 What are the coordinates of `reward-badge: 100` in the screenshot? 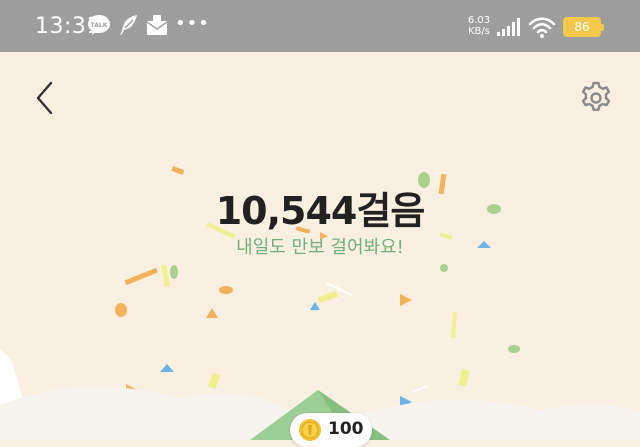 It's located at (331, 430).